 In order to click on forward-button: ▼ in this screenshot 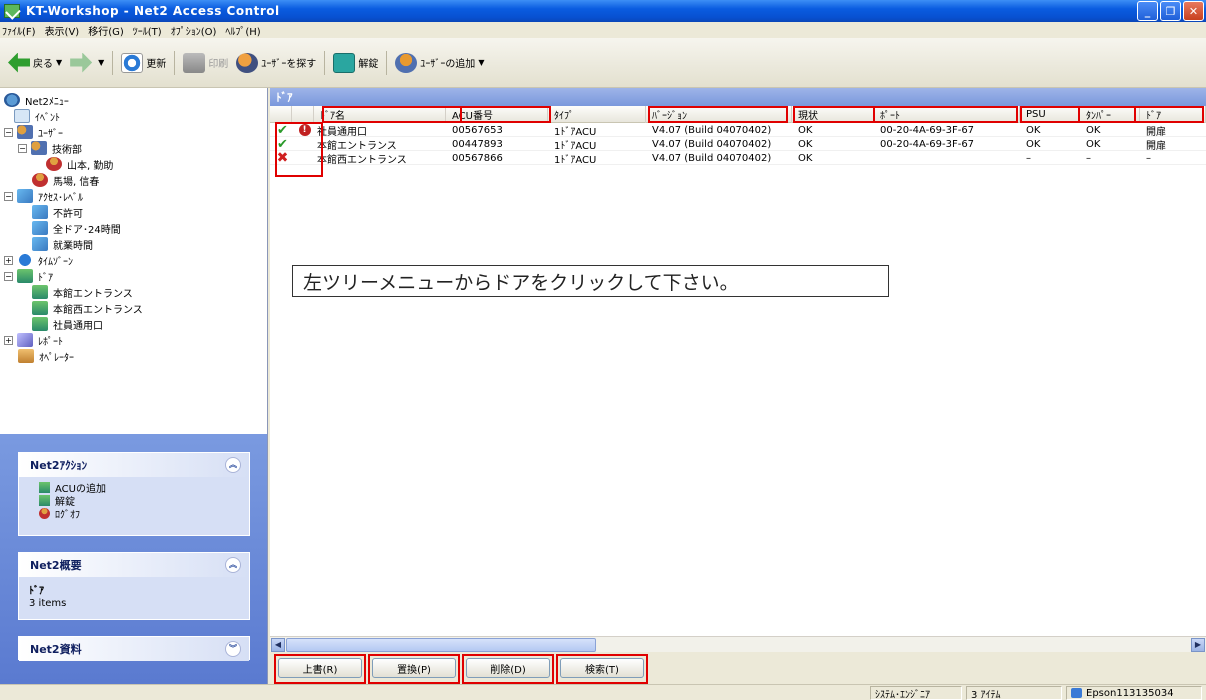, I will do `click(87, 62)`.